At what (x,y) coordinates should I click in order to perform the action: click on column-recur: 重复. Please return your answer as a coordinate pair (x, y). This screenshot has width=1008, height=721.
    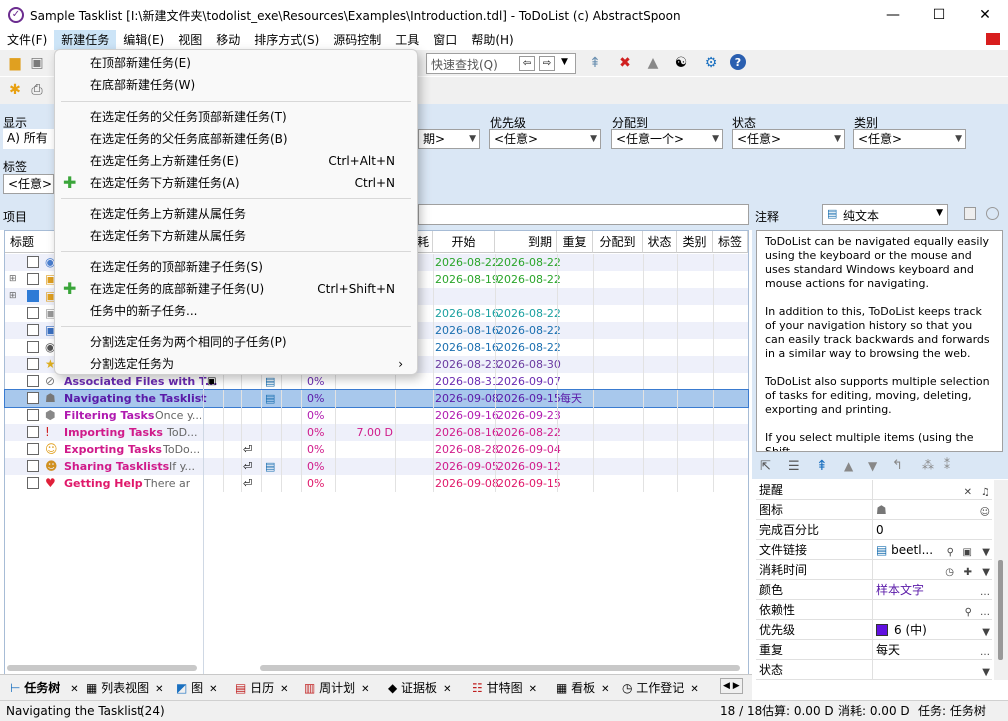
    Looking at the image, I should click on (575, 242).